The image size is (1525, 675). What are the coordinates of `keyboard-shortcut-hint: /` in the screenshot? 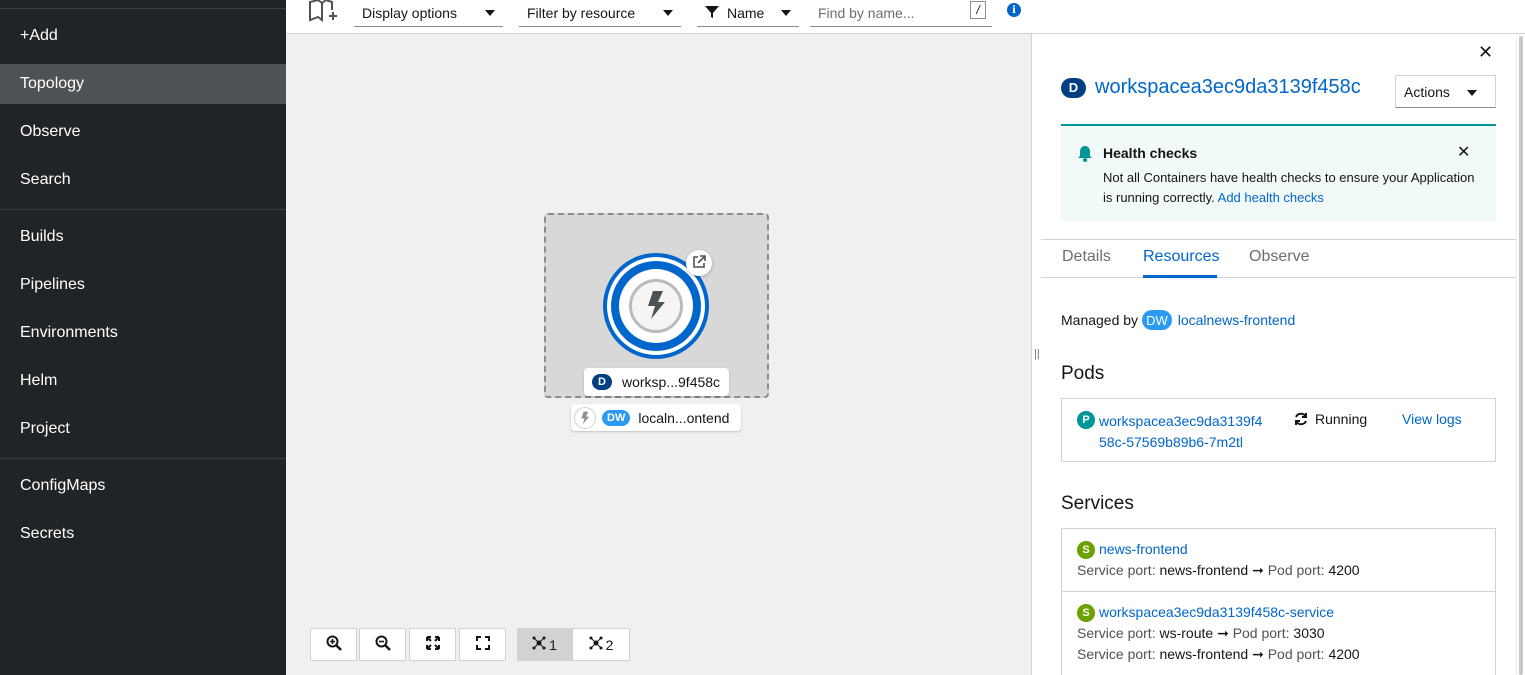 It's located at (978, 10).